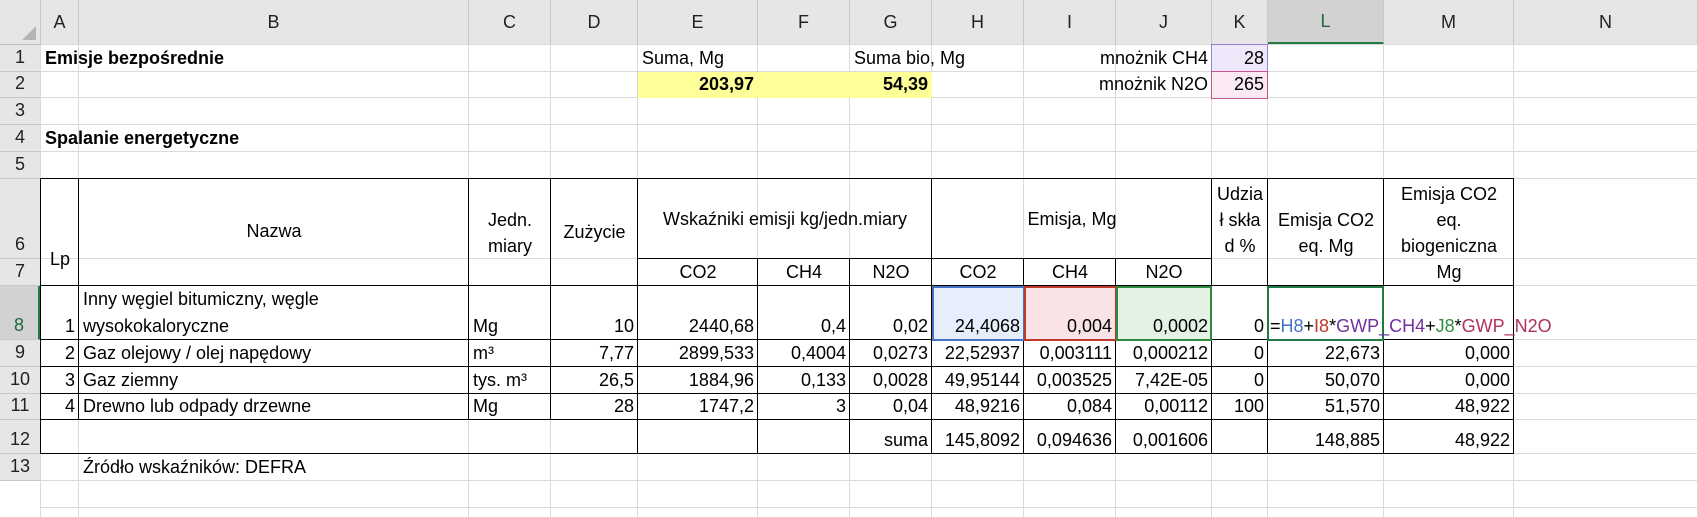 This screenshot has width=1698, height=517. Describe the element at coordinates (950, 58) in the screenshot. I see `cell-g1: Suma bio, Mg` at that location.